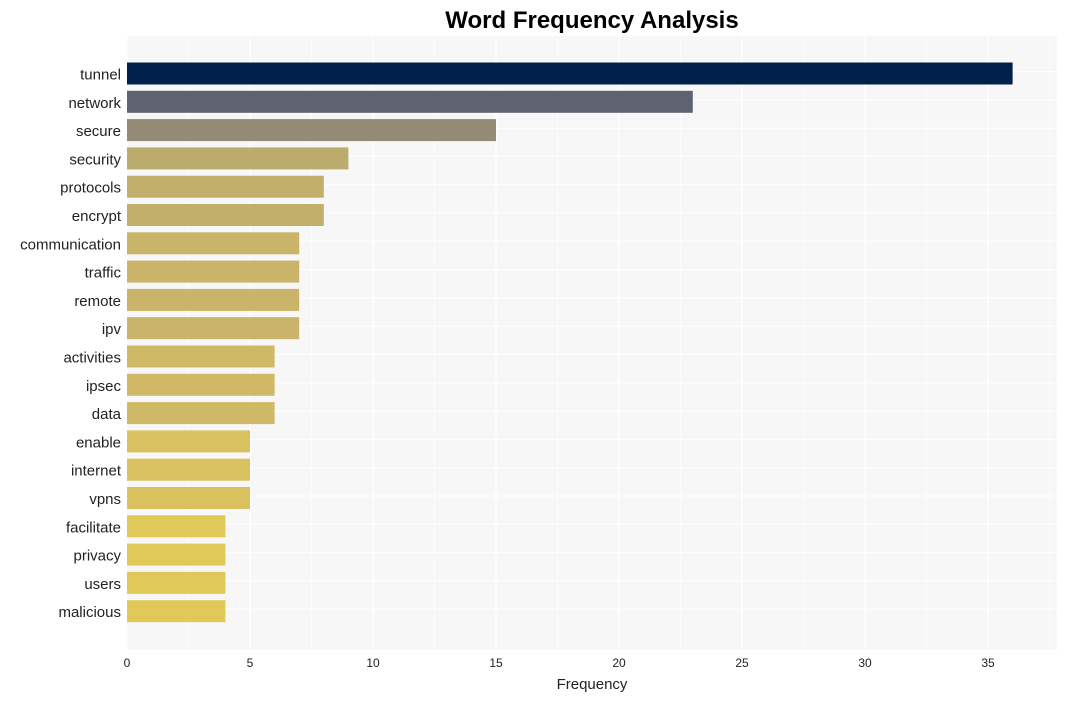 The height and width of the screenshot is (701, 1066). I want to click on x-axis-ticks: 0 5 10 15 20 25 30 35, so click(559, 663).